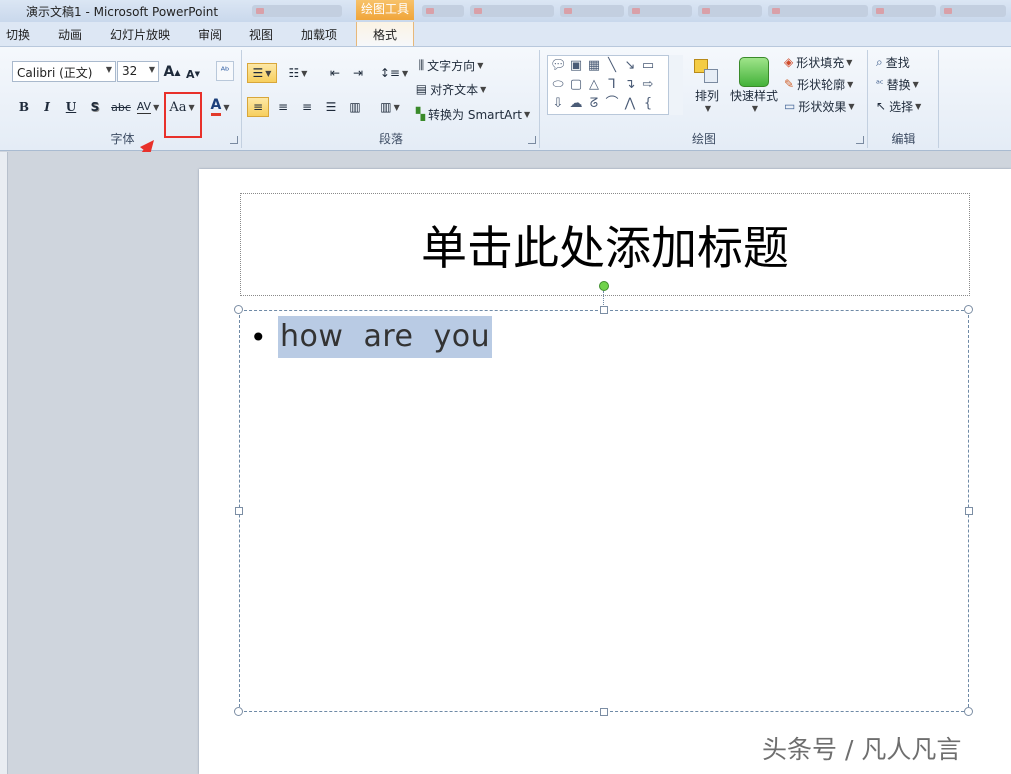 The height and width of the screenshot is (774, 1011). I want to click on resize-handle-top-right, so click(968, 309).